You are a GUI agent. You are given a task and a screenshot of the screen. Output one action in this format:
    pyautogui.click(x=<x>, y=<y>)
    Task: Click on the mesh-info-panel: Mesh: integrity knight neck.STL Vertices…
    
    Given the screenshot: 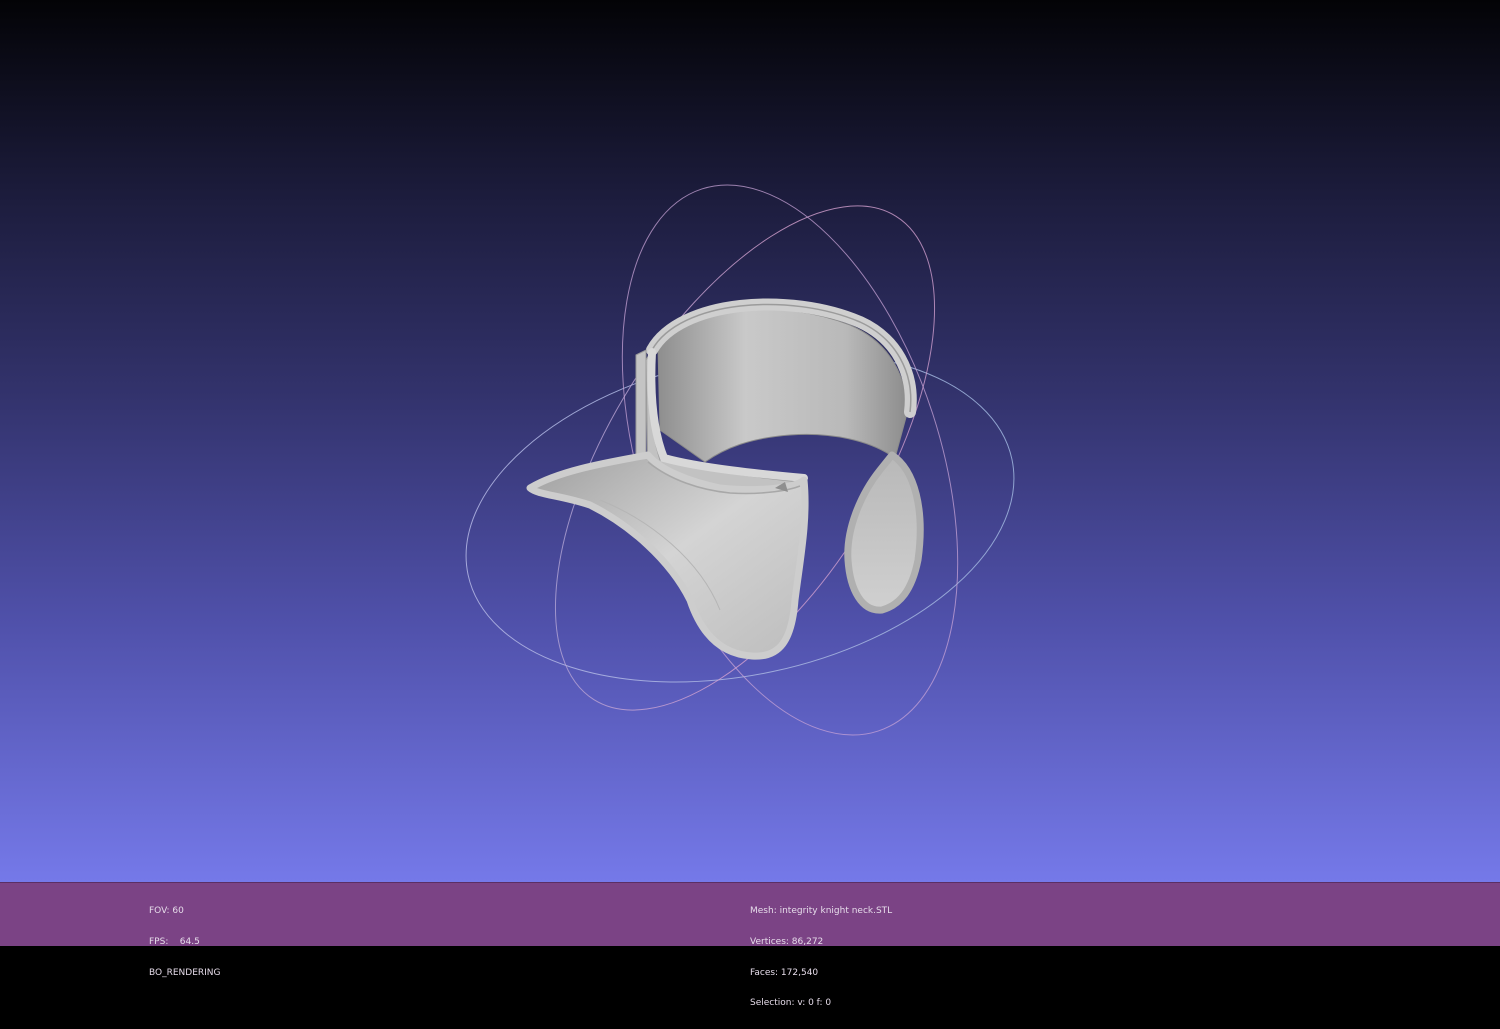 What is the action you would take?
    pyautogui.click(x=821, y=957)
    